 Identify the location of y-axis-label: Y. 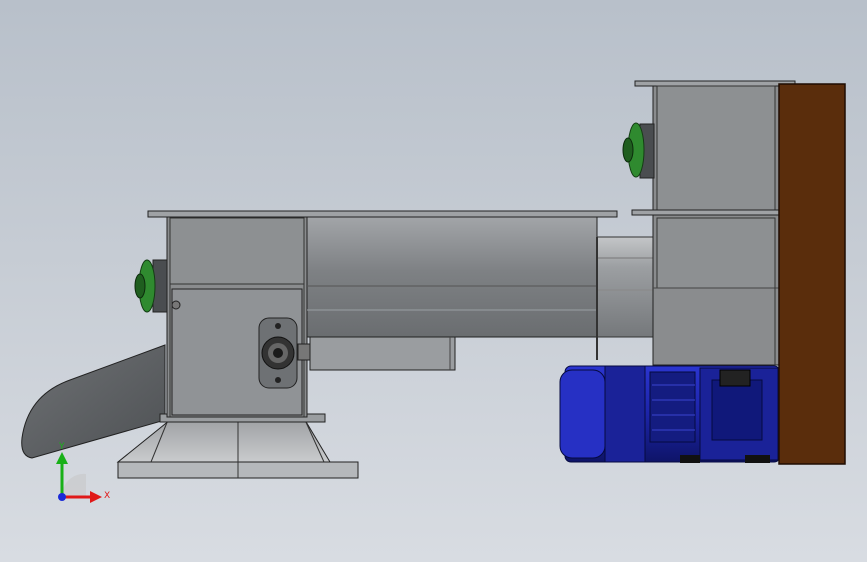
(62, 447).